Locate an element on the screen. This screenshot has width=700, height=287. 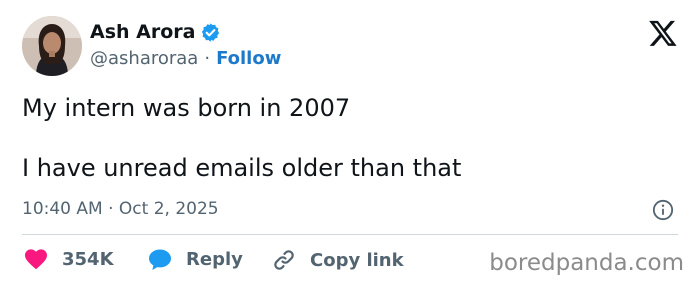
like-button: 354K is located at coordinates (69, 259).